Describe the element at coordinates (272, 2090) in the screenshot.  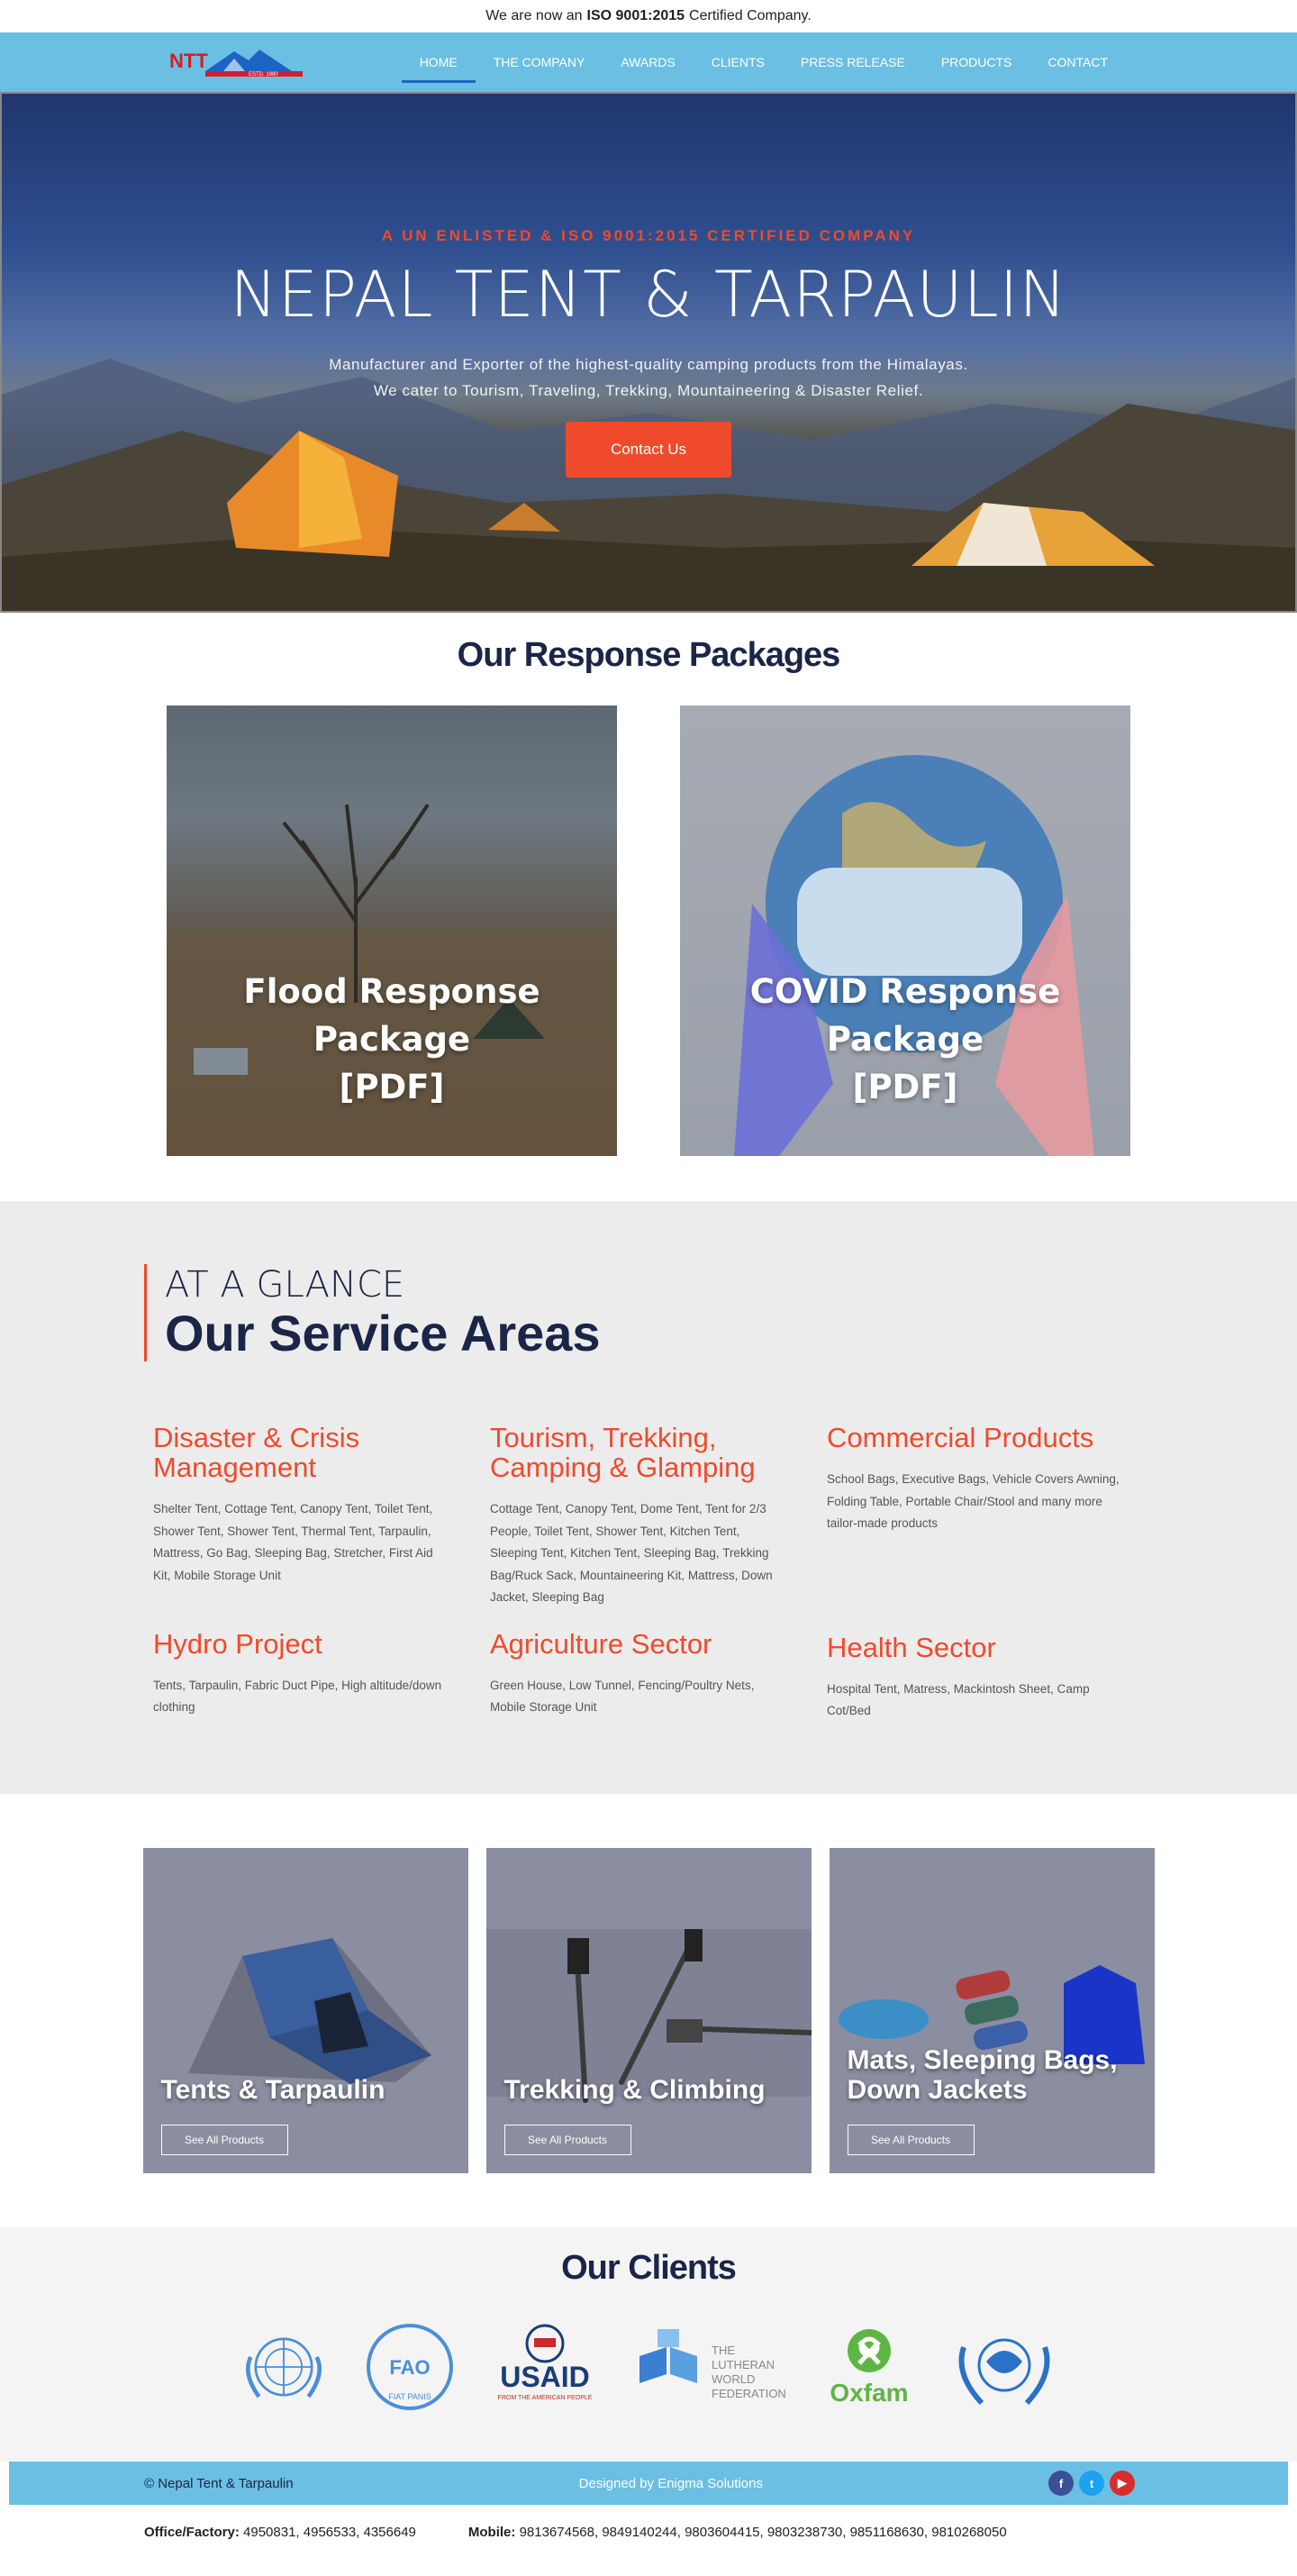
I see `product-card-title: Tents & Tarpaulin` at that location.